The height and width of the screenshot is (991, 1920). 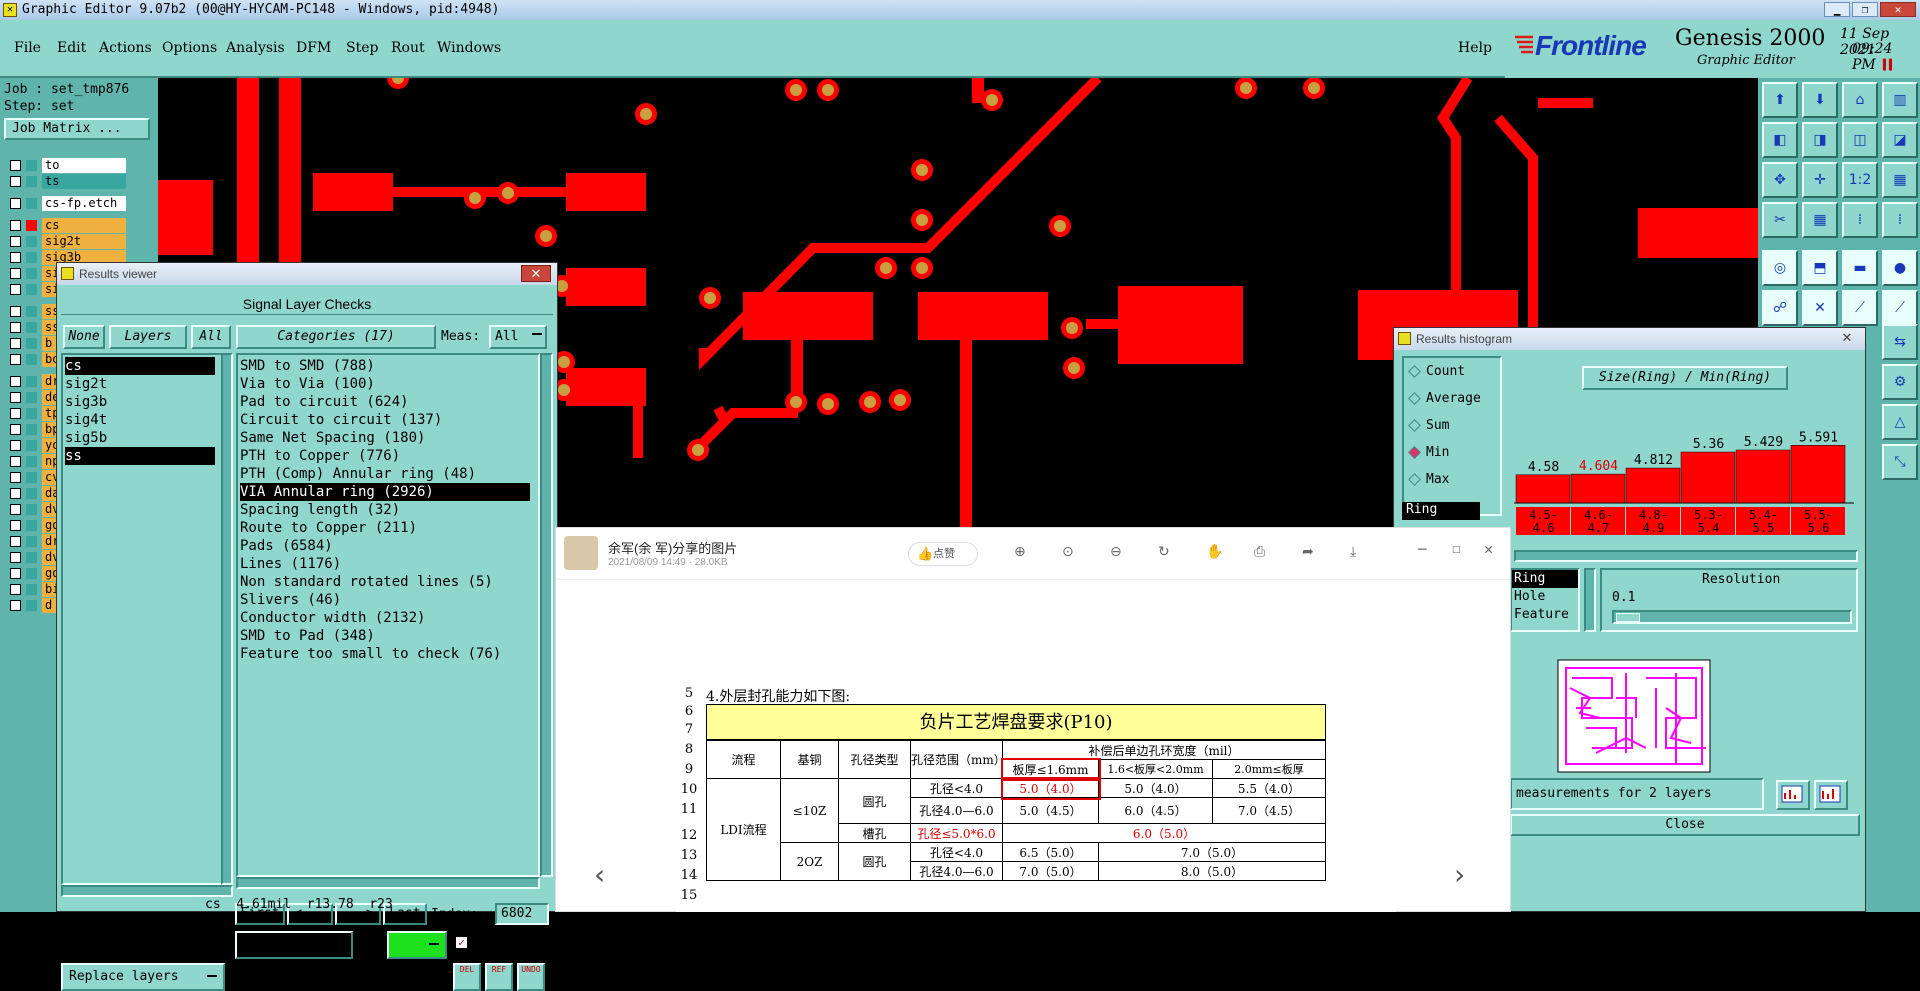 What do you see at coordinates (518, 337) in the screenshot?
I see `meas-dropdown: All` at bounding box center [518, 337].